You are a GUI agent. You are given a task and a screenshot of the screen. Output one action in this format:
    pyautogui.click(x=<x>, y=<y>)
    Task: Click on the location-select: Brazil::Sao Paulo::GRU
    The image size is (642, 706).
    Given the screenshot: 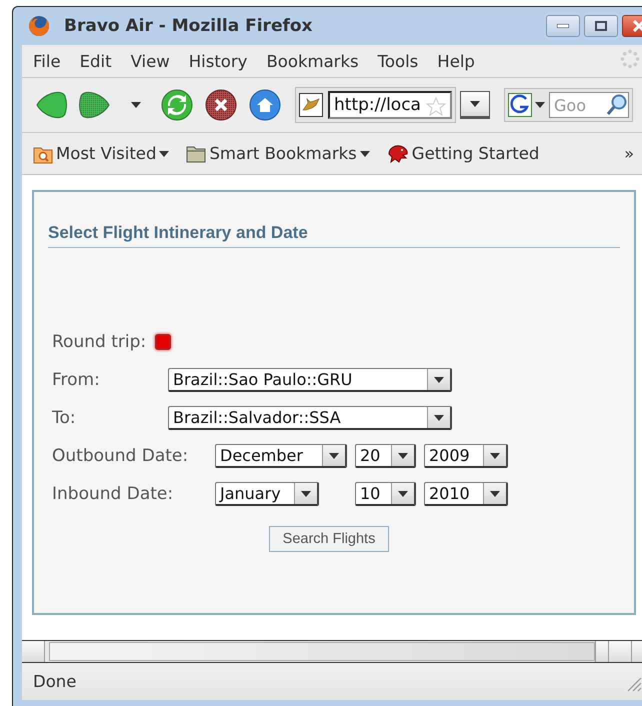 What is the action you would take?
    pyautogui.click(x=310, y=380)
    